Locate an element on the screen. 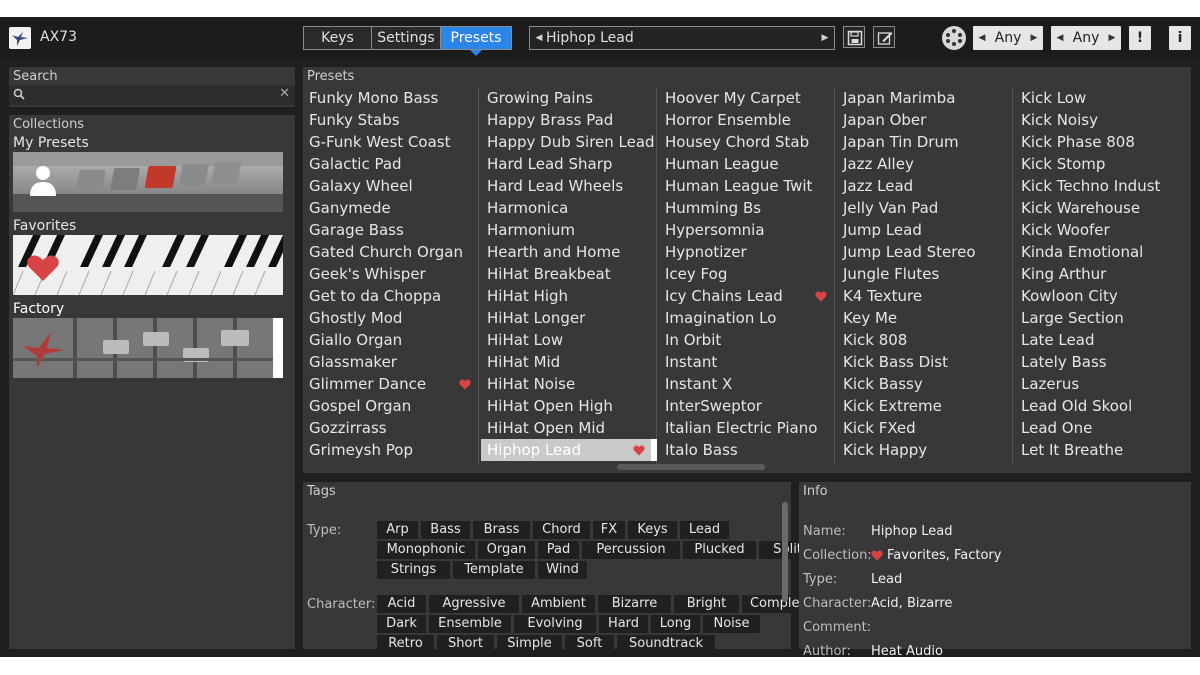 This screenshot has width=1200, height=675. preset-item: Hoover My Carpet is located at coordinates (747, 98).